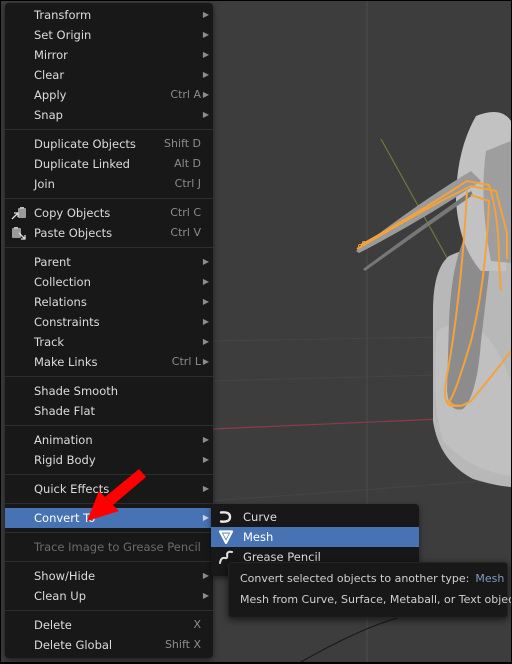 This screenshot has width=512, height=664. What do you see at coordinates (226, 517) in the screenshot?
I see `curve-icon` at bounding box center [226, 517].